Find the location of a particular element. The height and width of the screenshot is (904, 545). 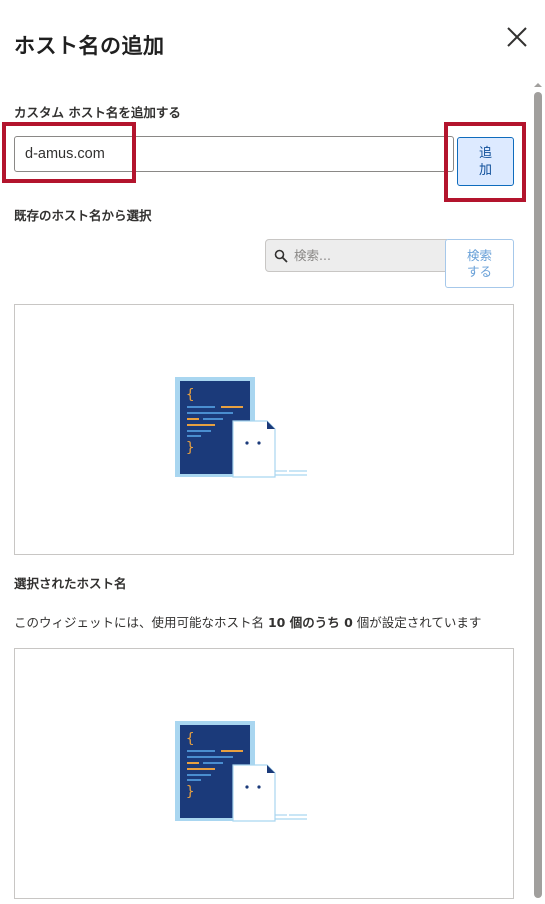

scroll-up-arrow-icon is located at coordinates (538, 85).